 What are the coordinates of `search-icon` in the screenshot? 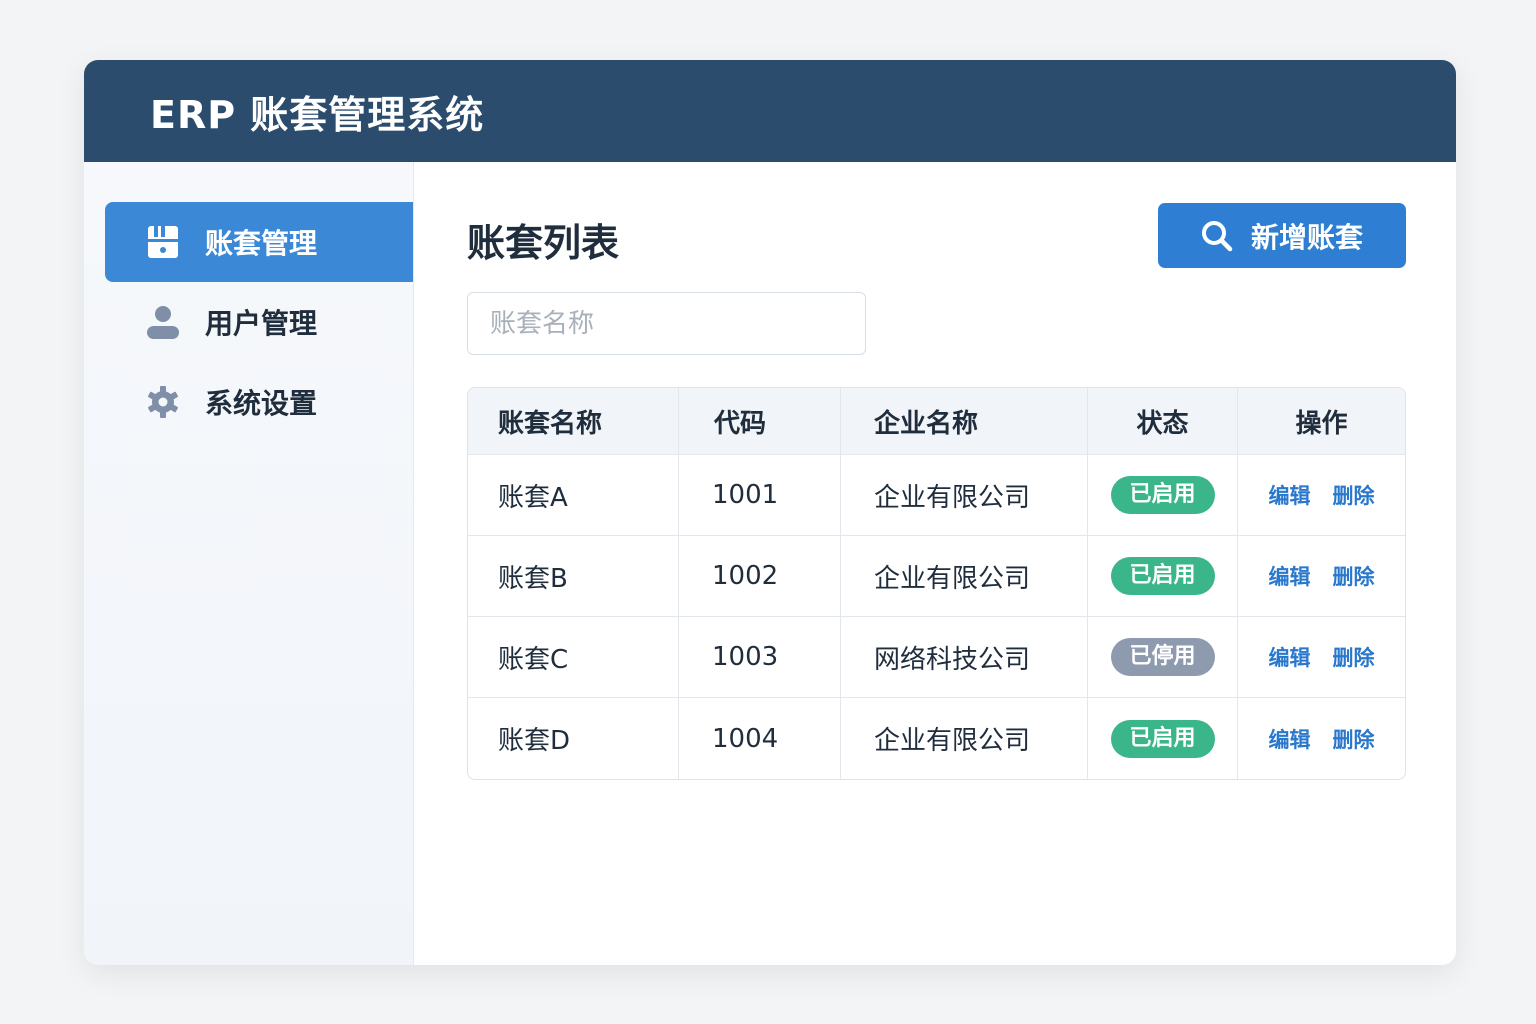 It's located at (1217, 235).